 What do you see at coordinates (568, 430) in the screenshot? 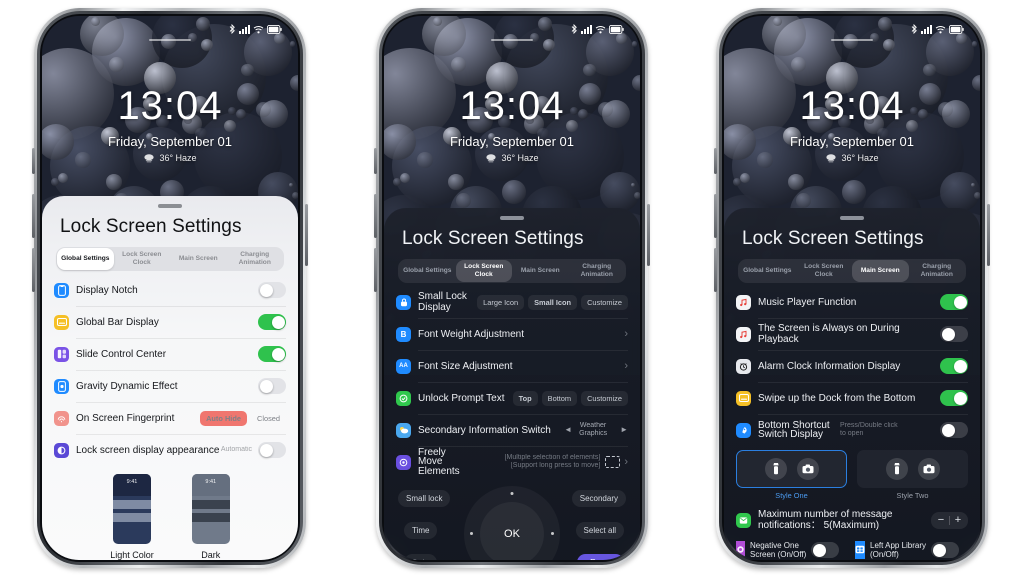
I see `arrow-left-icon: ◄` at bounding box center [568, 430].